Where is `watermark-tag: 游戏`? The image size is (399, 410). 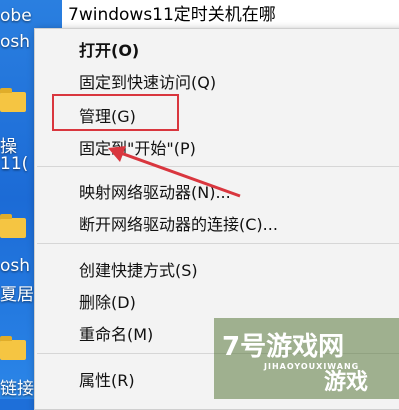
watermark-tag: 游戏 is located at coordinates (346, 382).